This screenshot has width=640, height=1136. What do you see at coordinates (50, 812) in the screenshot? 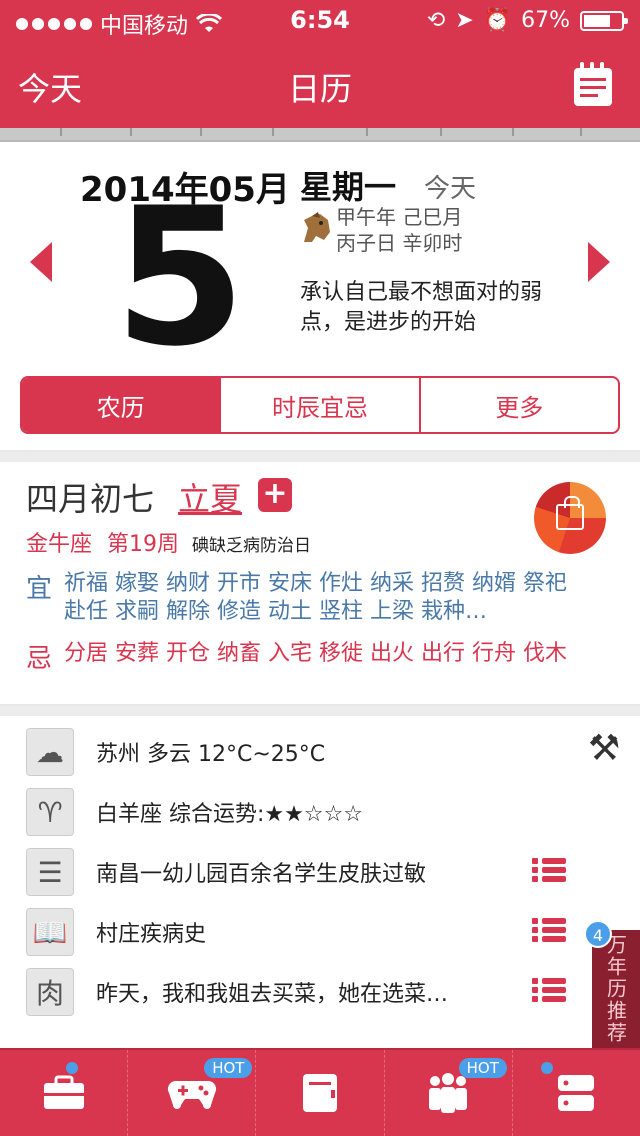
I see `aries-icon: ♈` at bounding box center [50, 812].